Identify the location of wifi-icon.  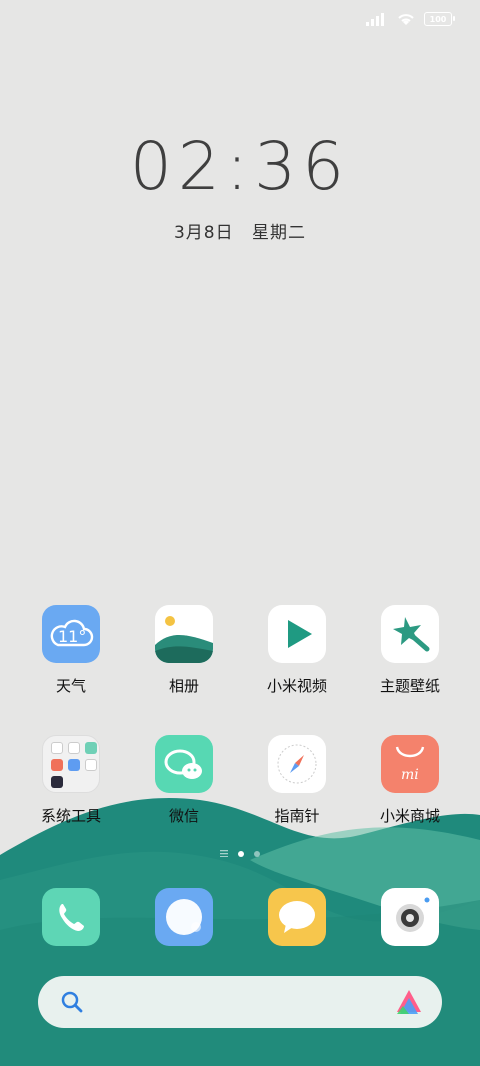
(406, 19).